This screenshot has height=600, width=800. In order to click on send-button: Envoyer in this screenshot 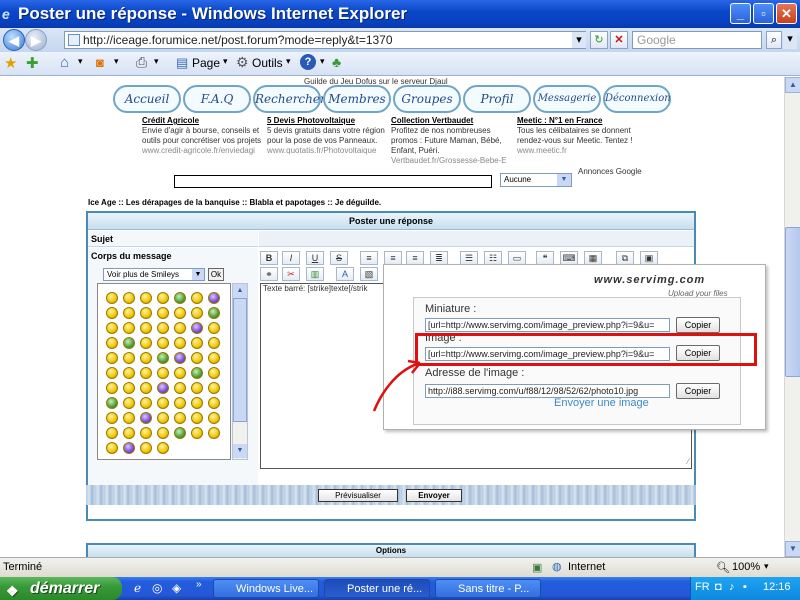, I will do `click(434, 495)`.